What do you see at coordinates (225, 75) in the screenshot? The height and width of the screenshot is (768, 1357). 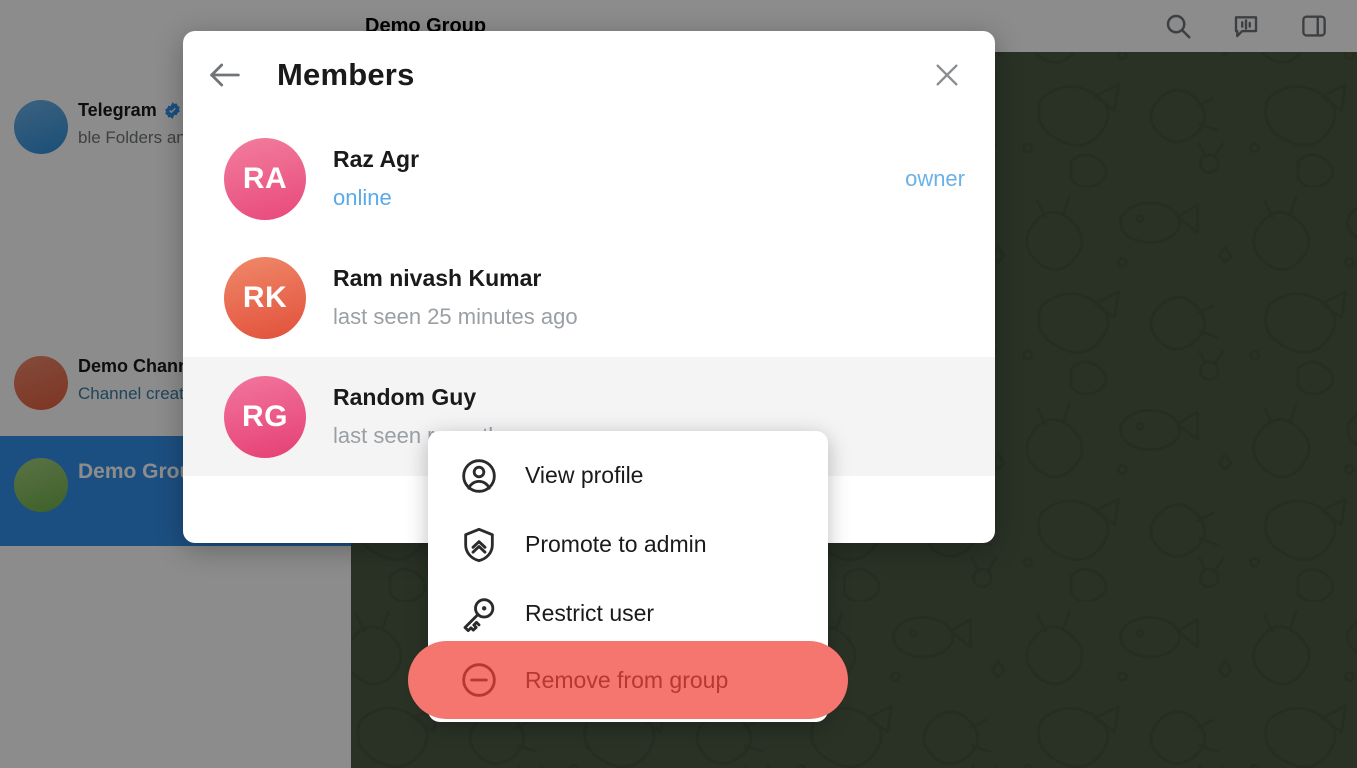 I see `back-arrow-icon` at bounding box center [225, 75].